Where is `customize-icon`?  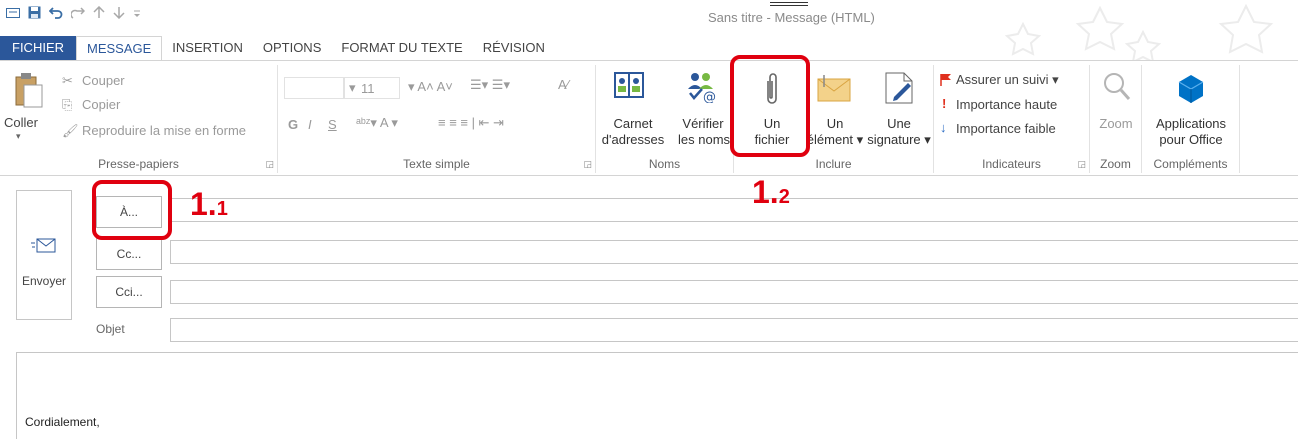 customize-icon is located at coordinates (137, 14).